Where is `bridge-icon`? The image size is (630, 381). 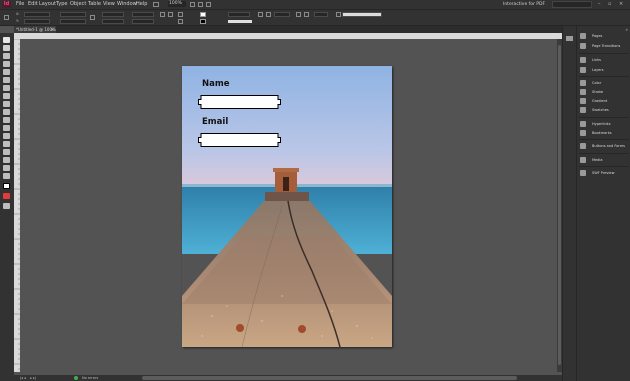
bridge-icon is located at coordinates (156, 4).